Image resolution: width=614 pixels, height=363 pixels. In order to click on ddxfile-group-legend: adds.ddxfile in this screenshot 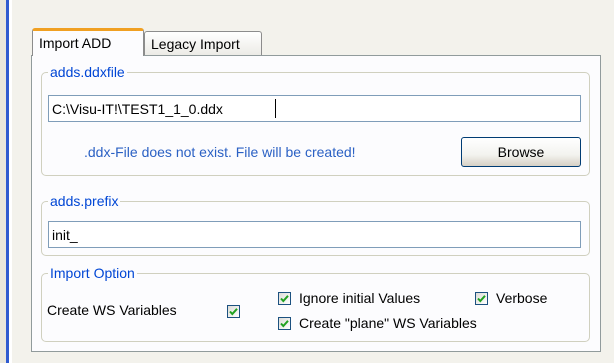, I will do `click(87, 72)`.